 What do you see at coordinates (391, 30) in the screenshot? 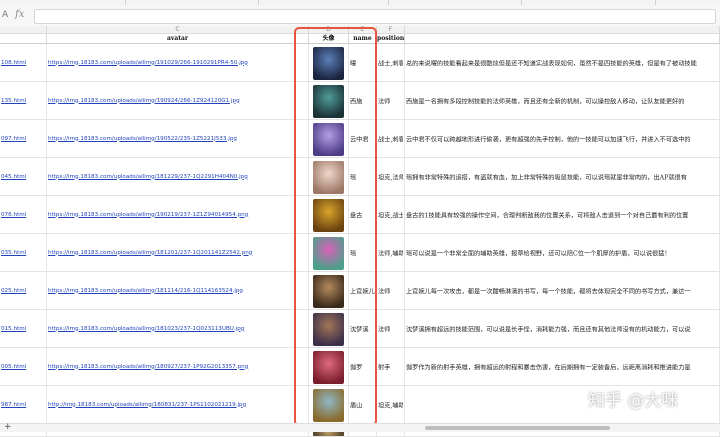
I see `column-header-F: F` at bounding box center [391, 30].